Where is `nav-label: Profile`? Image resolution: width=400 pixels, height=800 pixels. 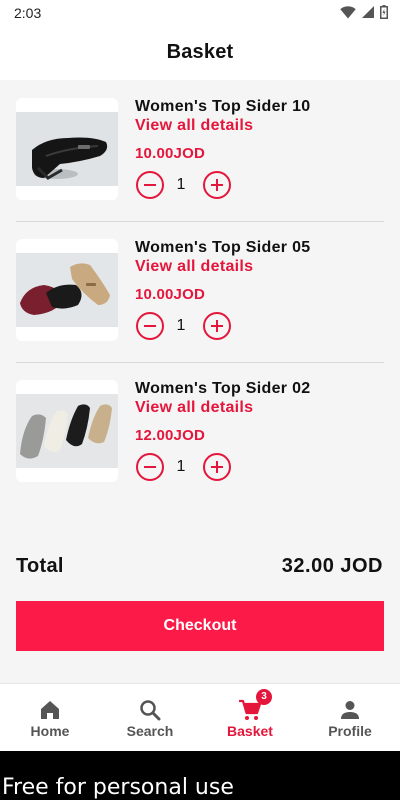 nav-label: Profile is located at coordinates (350, 731).